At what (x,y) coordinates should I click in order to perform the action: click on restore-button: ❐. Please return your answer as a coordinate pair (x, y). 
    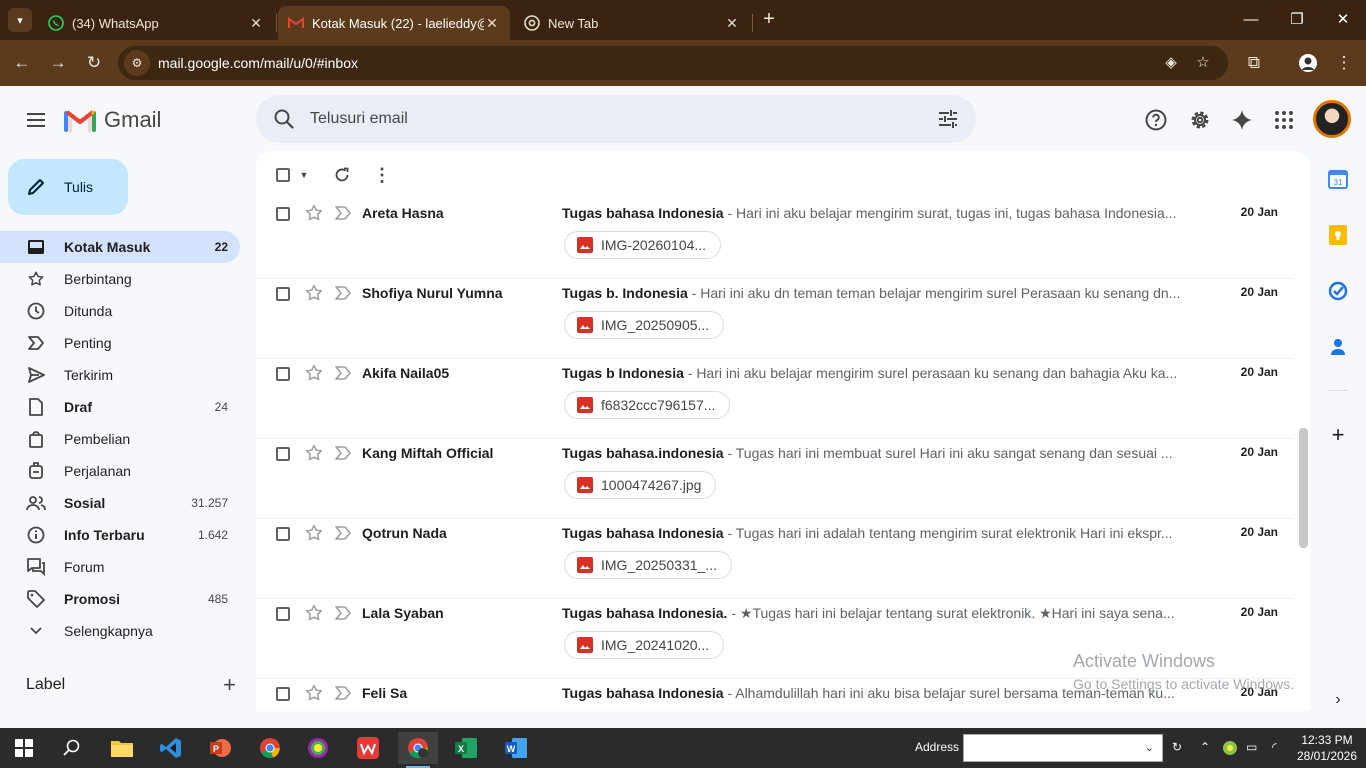
    Looking at the image, I should click on (1297, 20).